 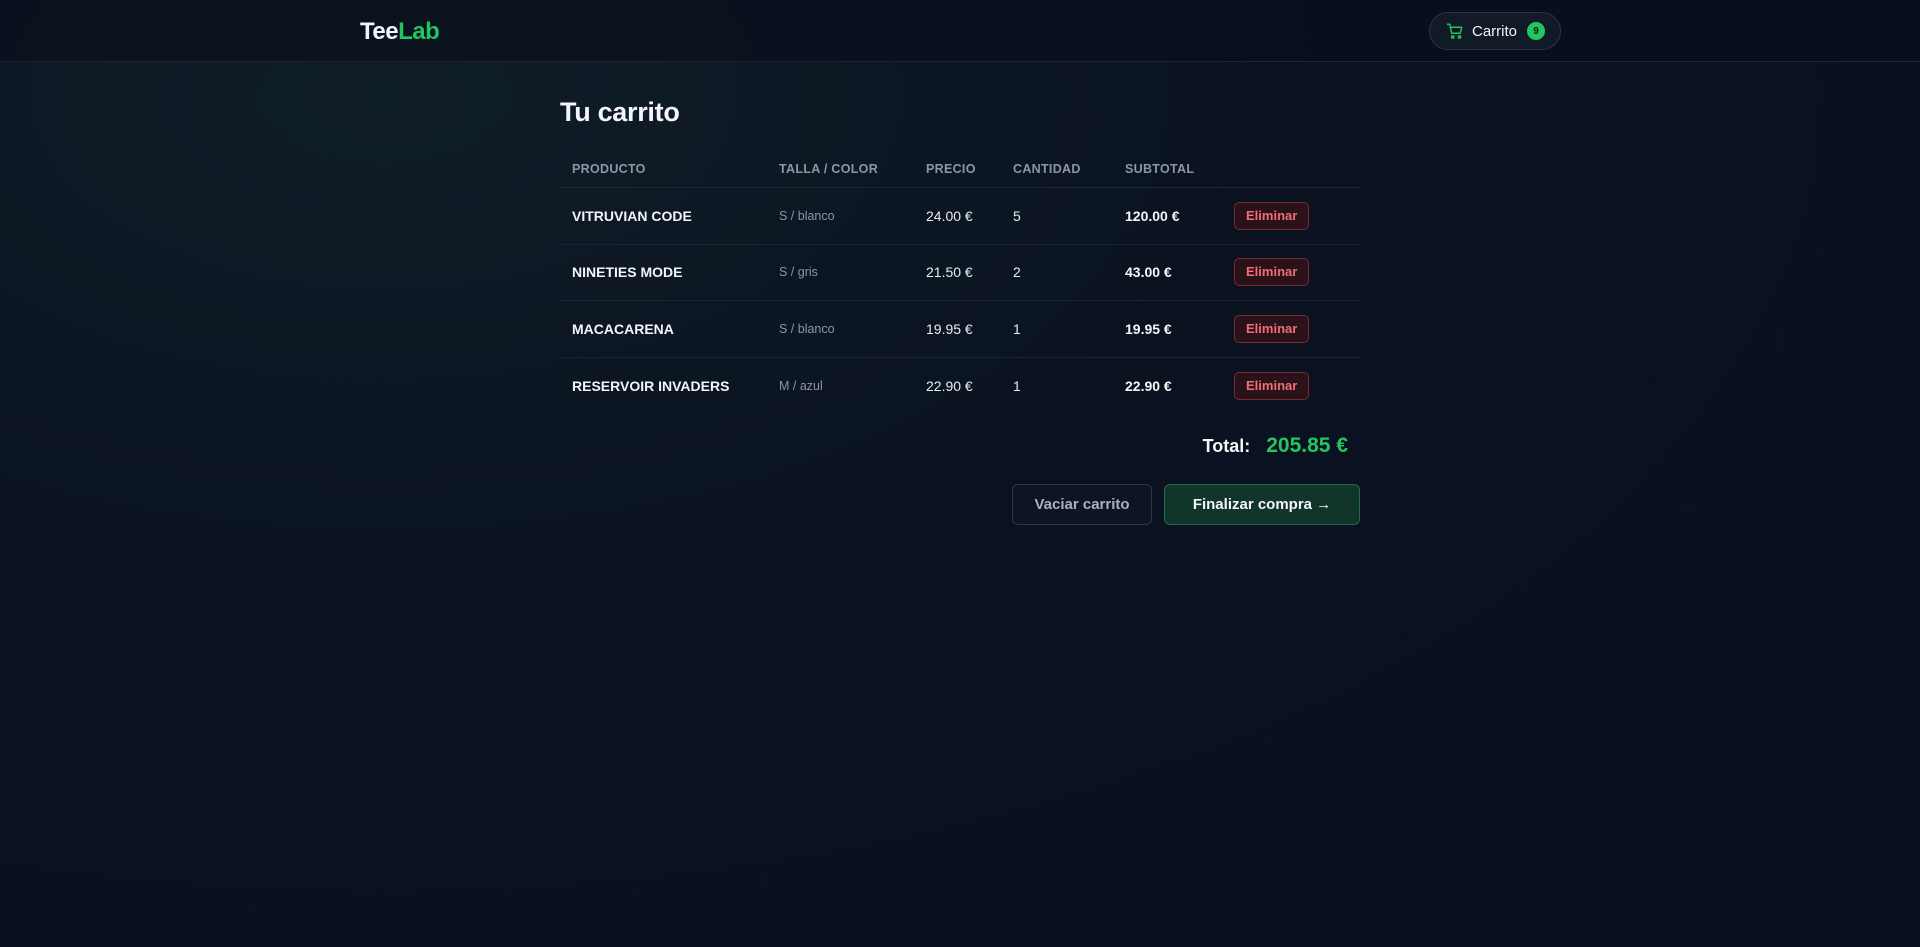 What do you see at coordinates (1536, 31) in the screenshot?
I see `cart-count-badge: 9` at bounding box center [1536, 31].